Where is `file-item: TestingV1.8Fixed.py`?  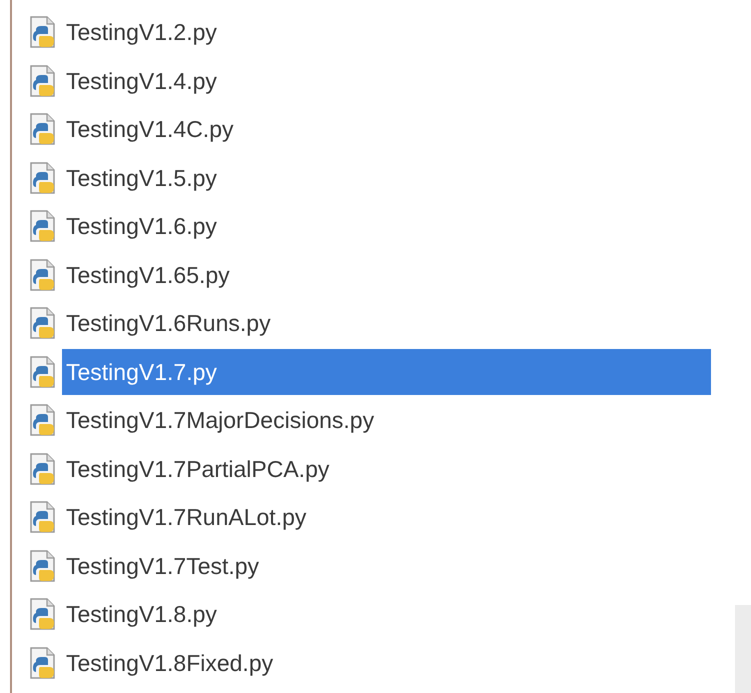
file-item: TestingV1.8Fixed.py is located at coordinates (386, 663).